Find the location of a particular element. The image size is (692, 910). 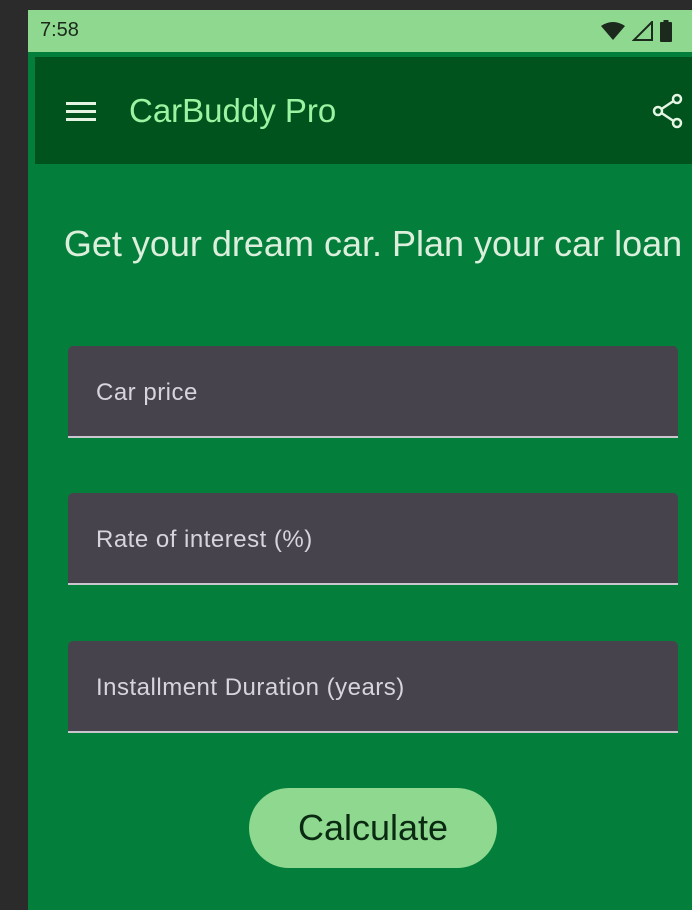

headline: Get your dream car. Plan your car loan is located at coordinates (373, 243).